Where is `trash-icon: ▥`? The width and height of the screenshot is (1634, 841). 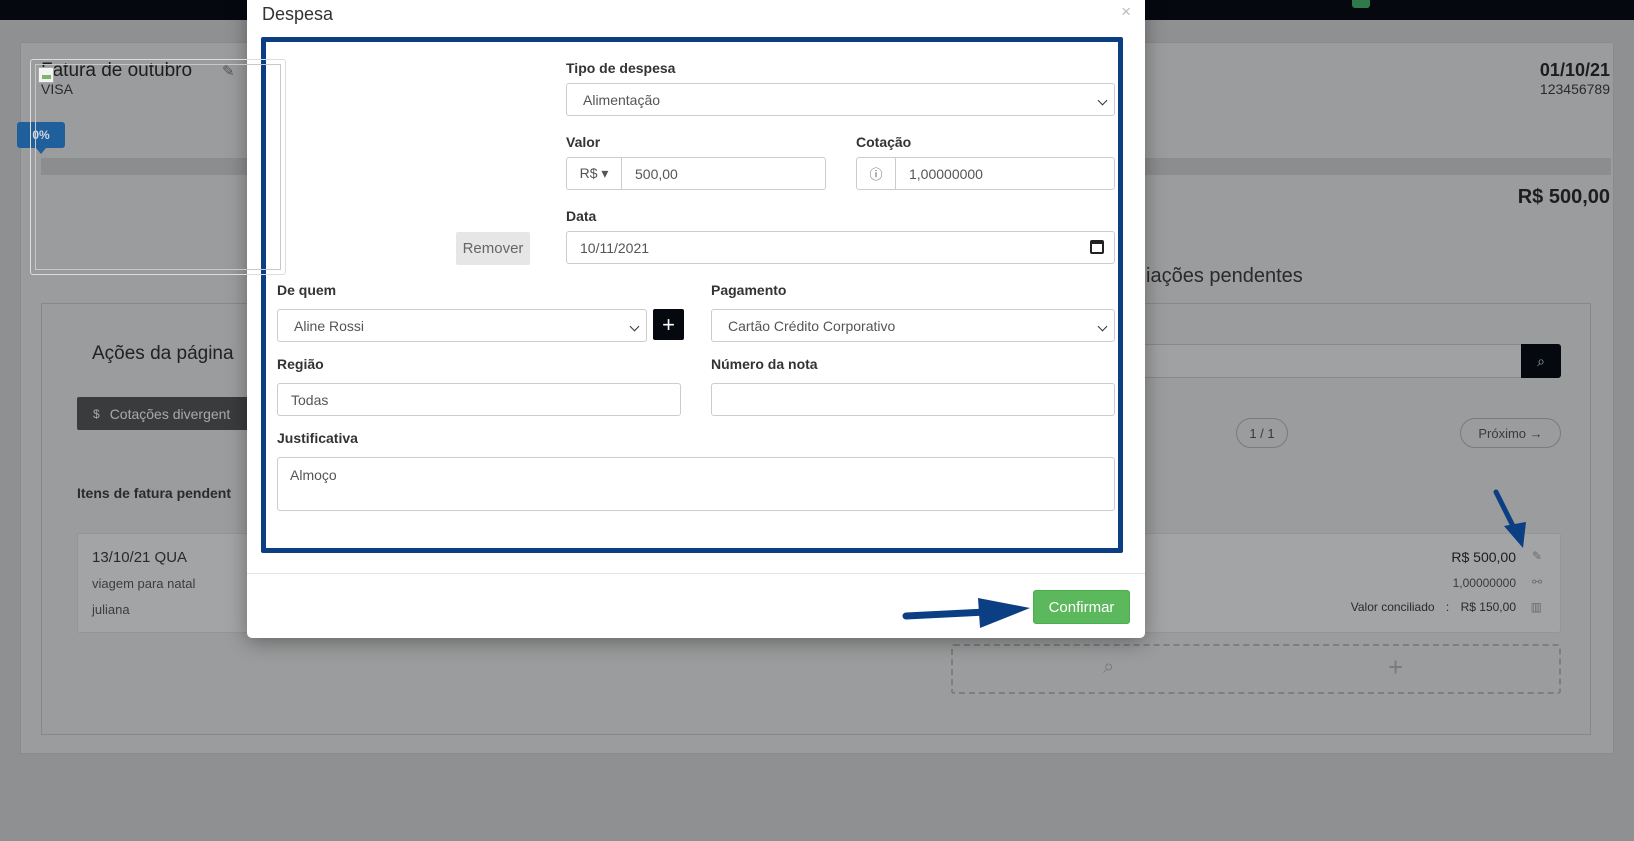 trash-icon: ▥ is located at coordinates (1536, 607).